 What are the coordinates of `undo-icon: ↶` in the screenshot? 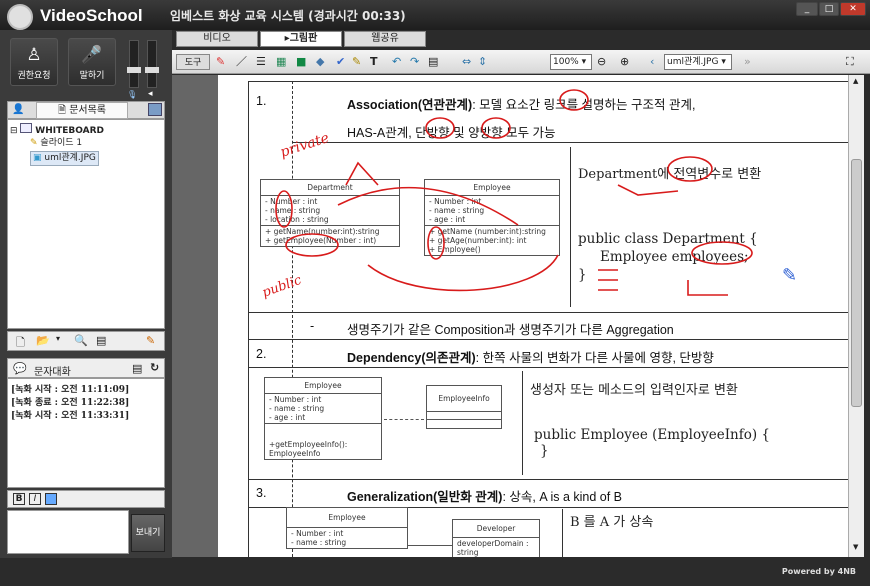 It's located at (396, 62).